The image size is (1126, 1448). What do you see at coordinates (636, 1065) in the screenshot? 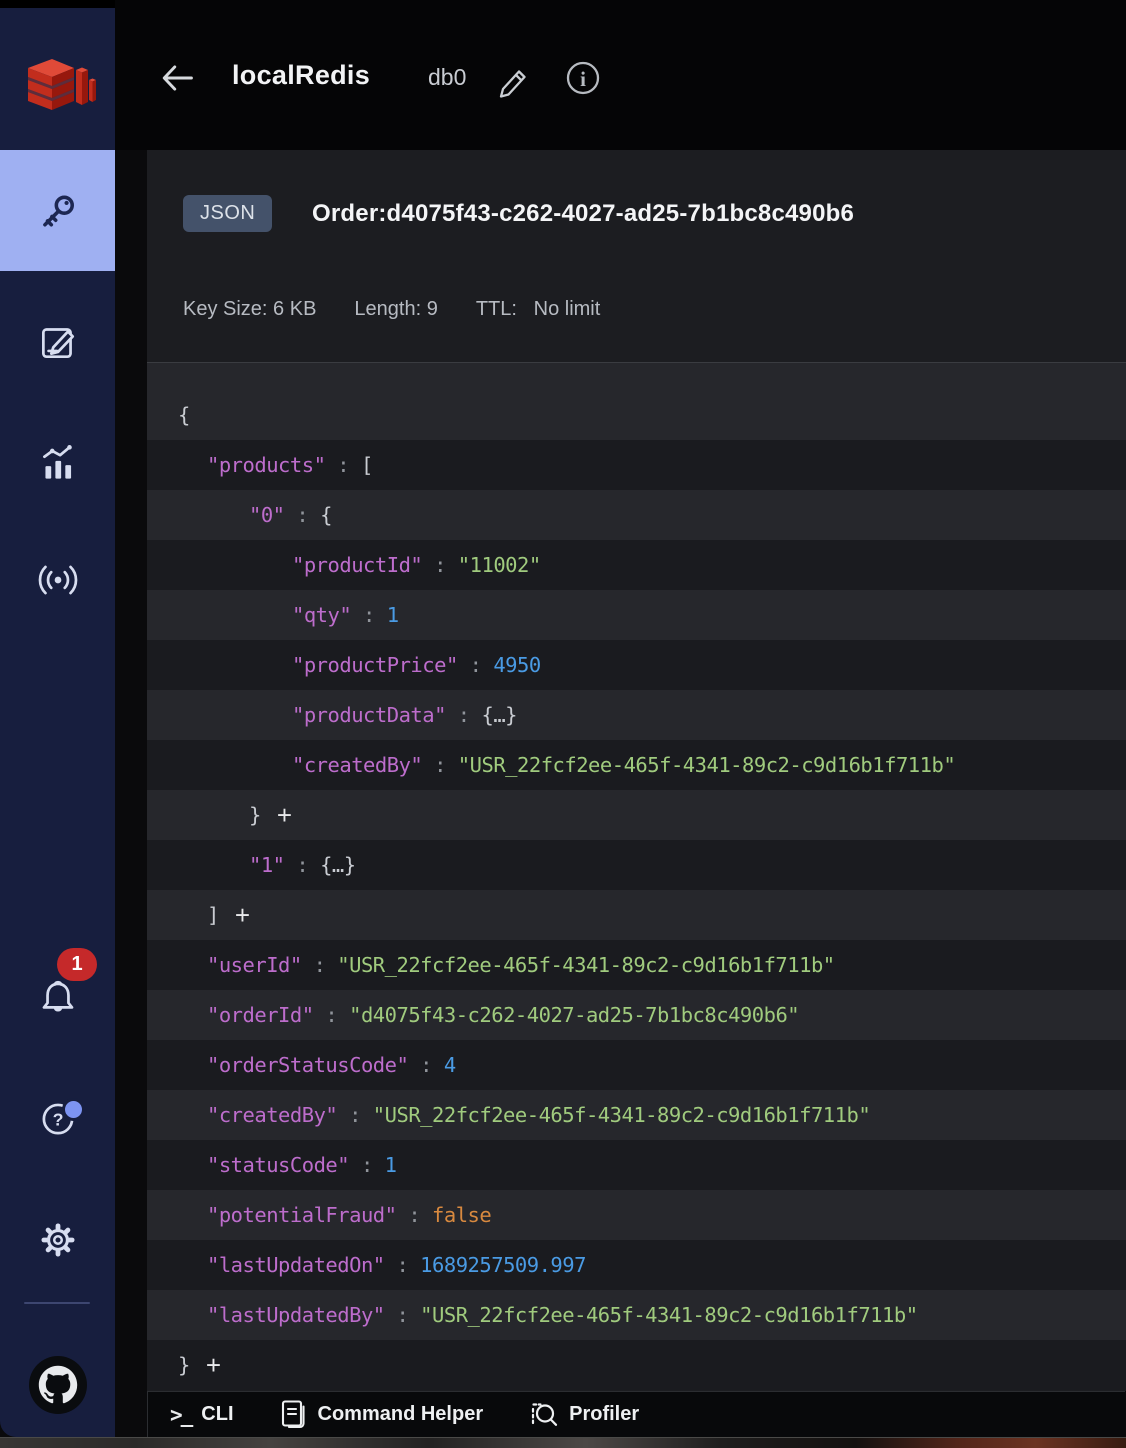
I see `json-row: "orderStatusCode" : 4` at bounding box center [636, 1065].